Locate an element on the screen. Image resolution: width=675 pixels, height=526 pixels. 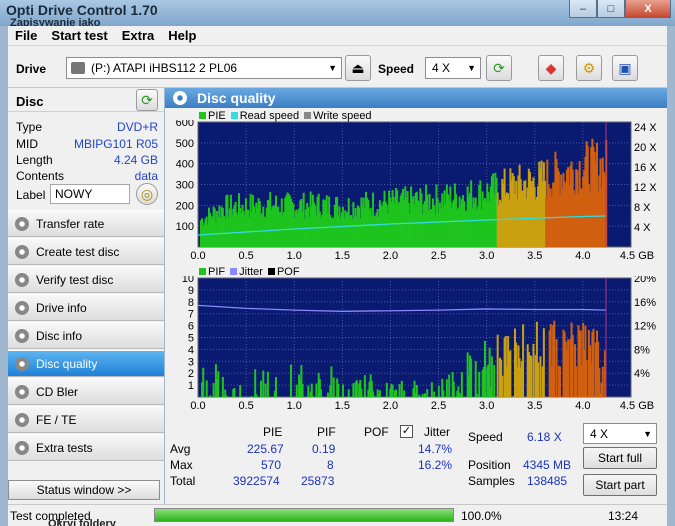
y-tick-label: 4 is located at coordinates (191, 350).